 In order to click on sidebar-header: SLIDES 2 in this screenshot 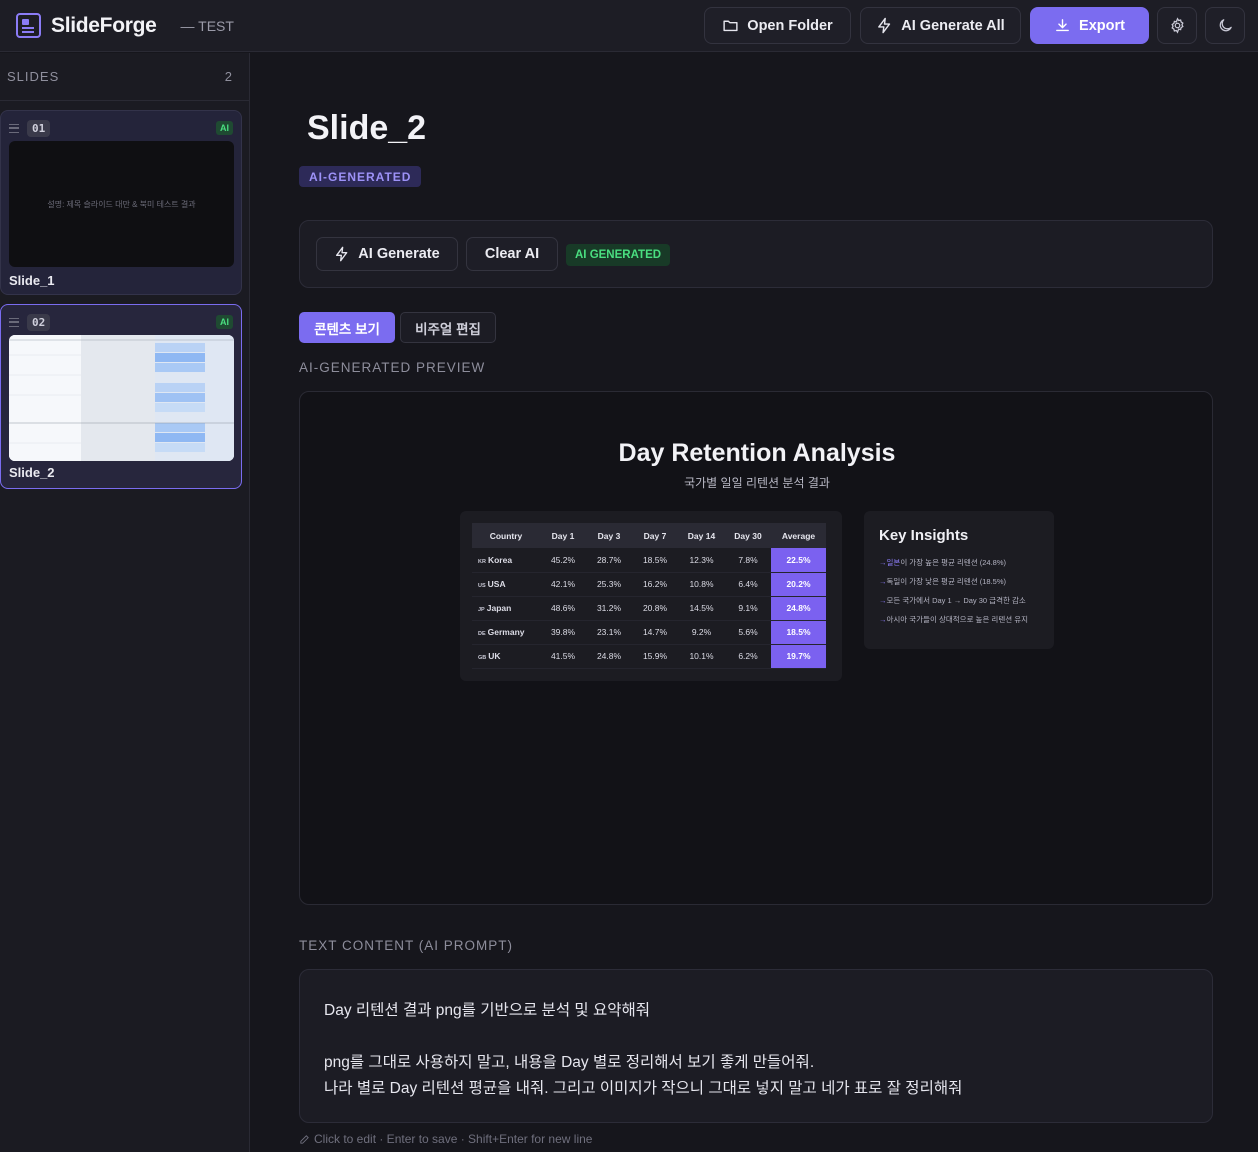, I will do `click(124, 77)`.